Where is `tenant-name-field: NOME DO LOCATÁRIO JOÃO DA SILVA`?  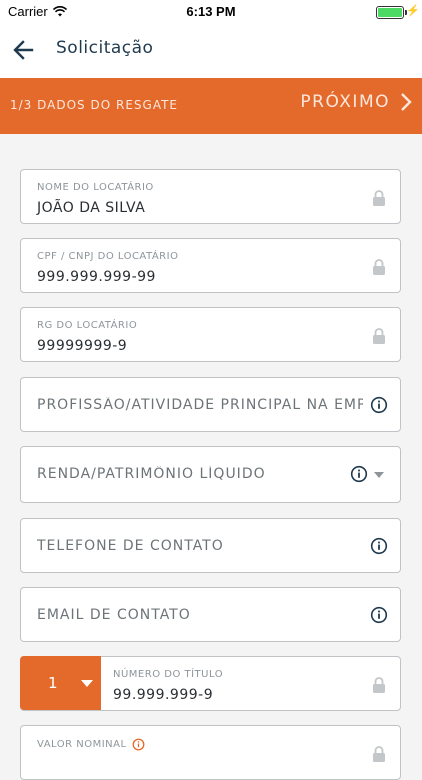
tenant-name-field: NOME DO LOCATÁRIO JOÃO DA SILVA is located at coordinates (210, 196).